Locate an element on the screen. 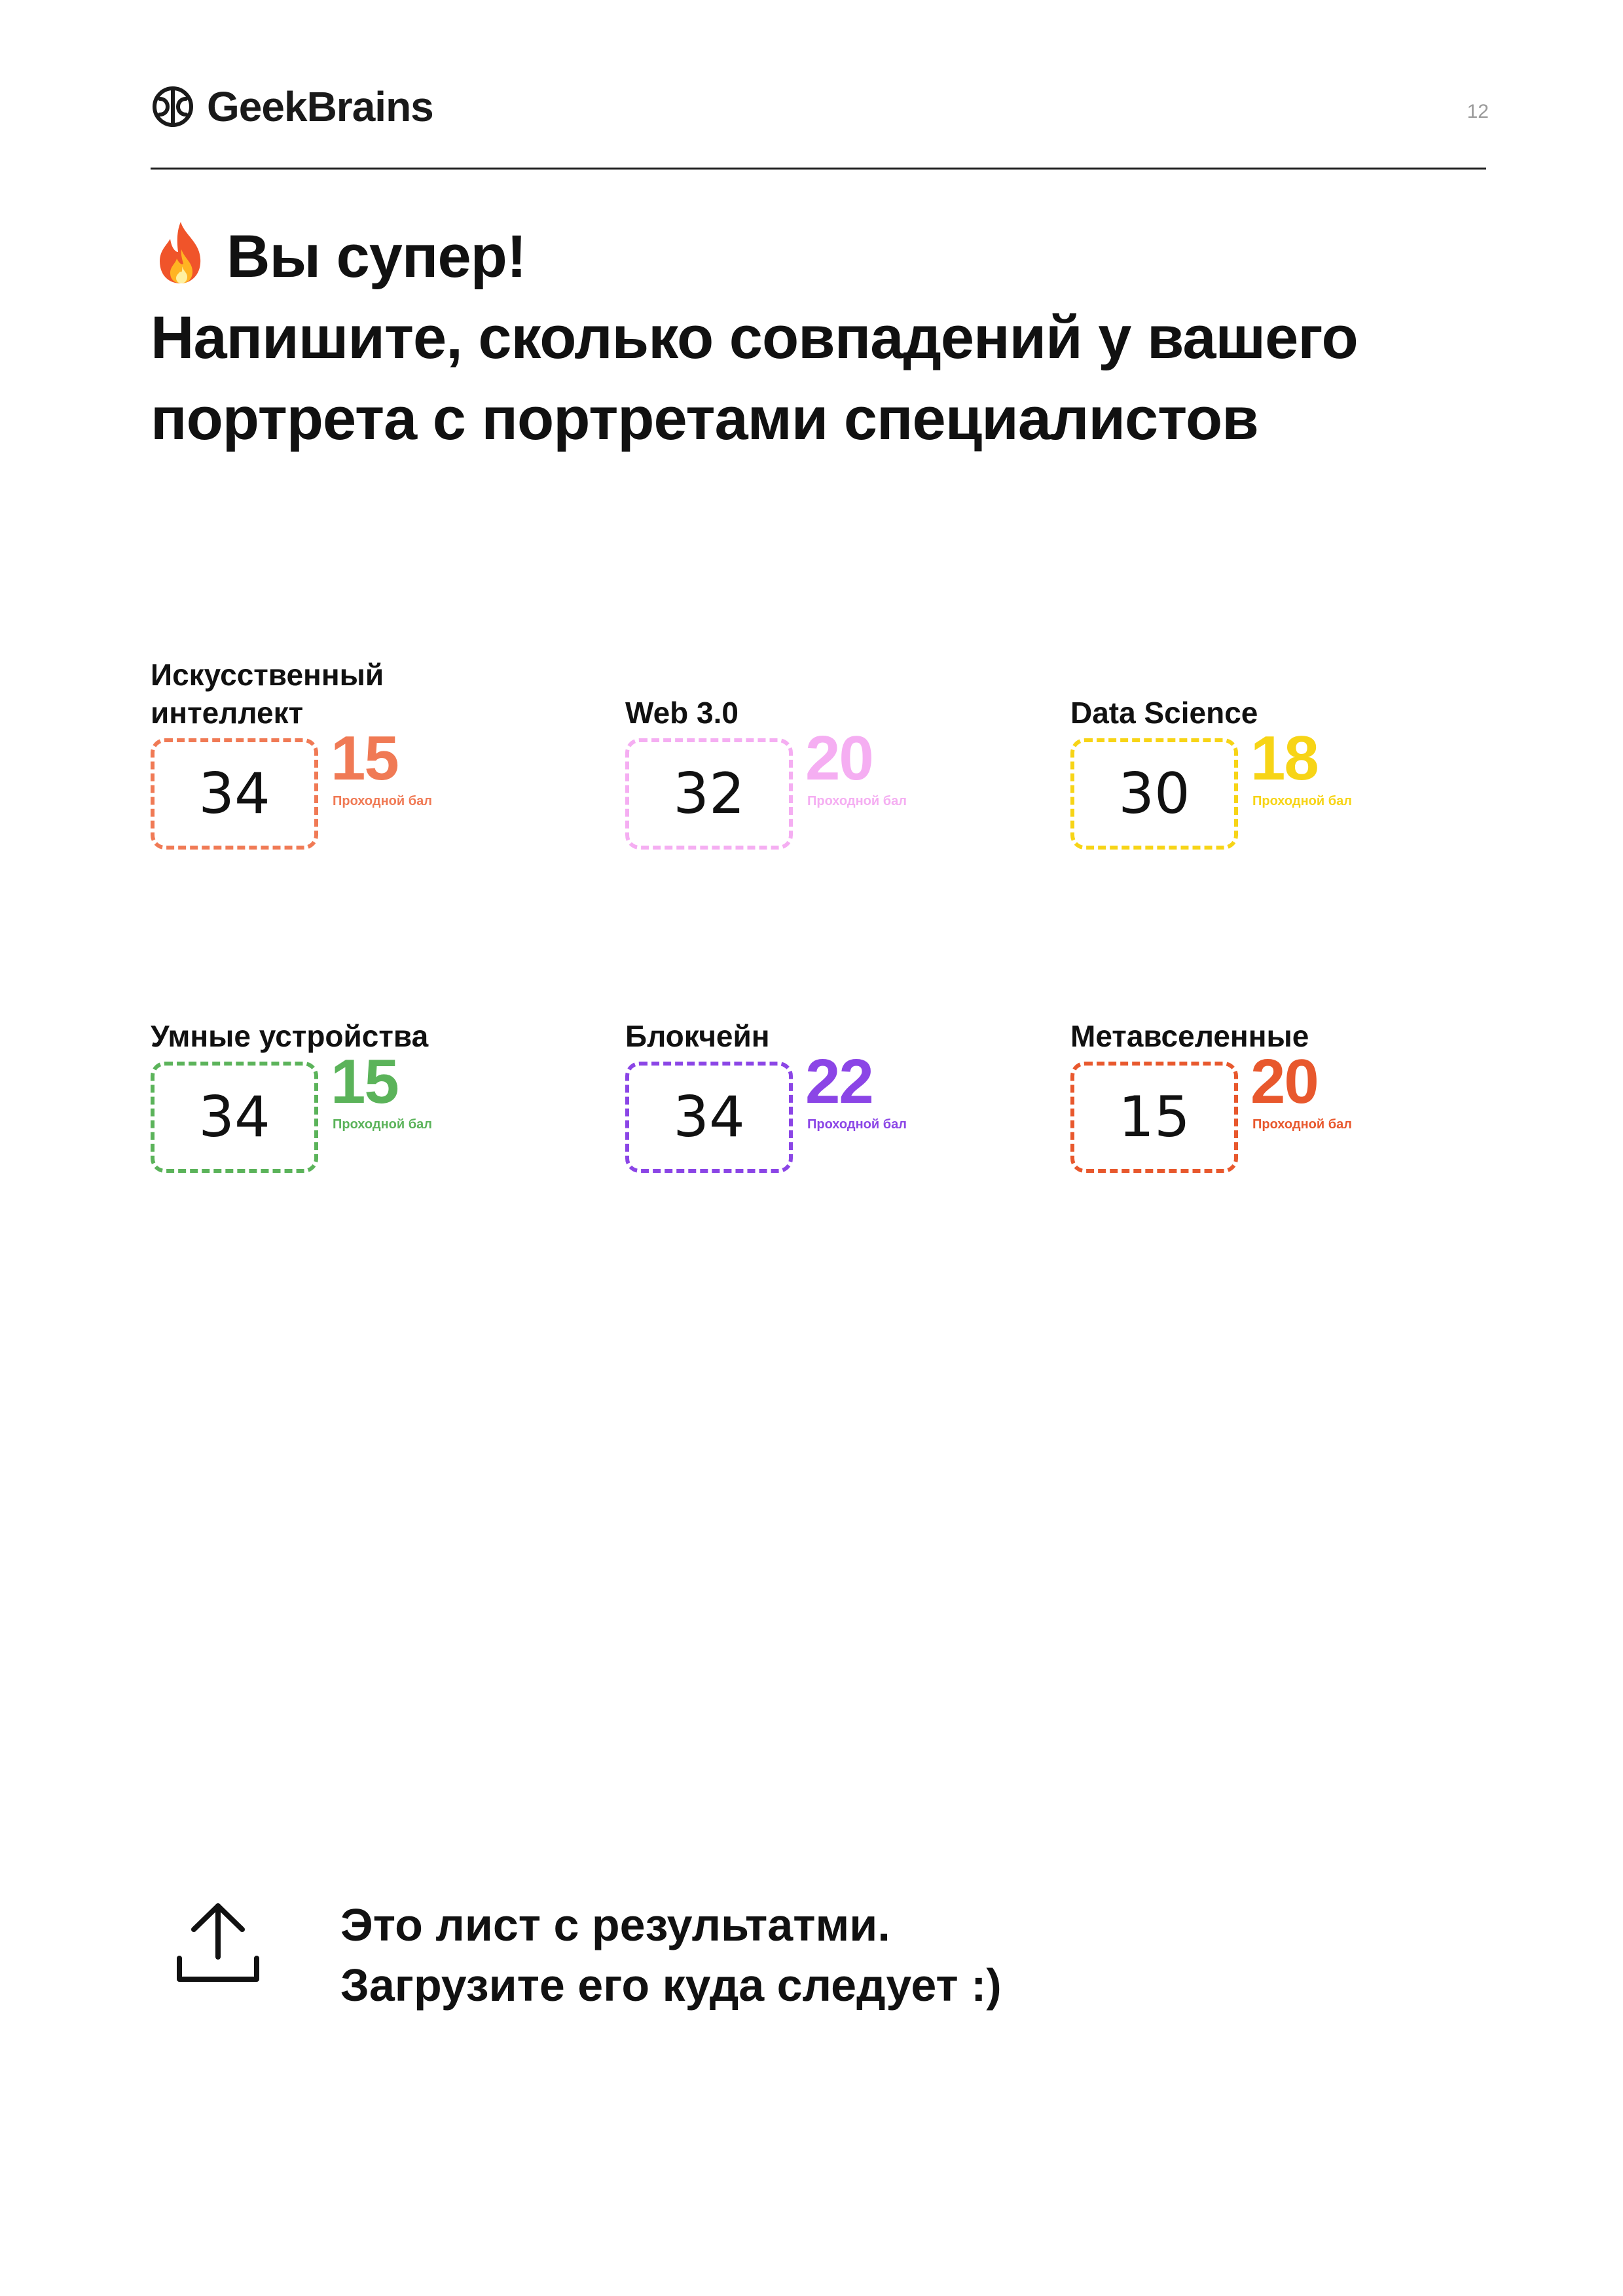 The image size is (1623, 2296). result-card-smart-devices: Умные устройства 34 15 Проходной бал is located at coordinates (360, 1076).